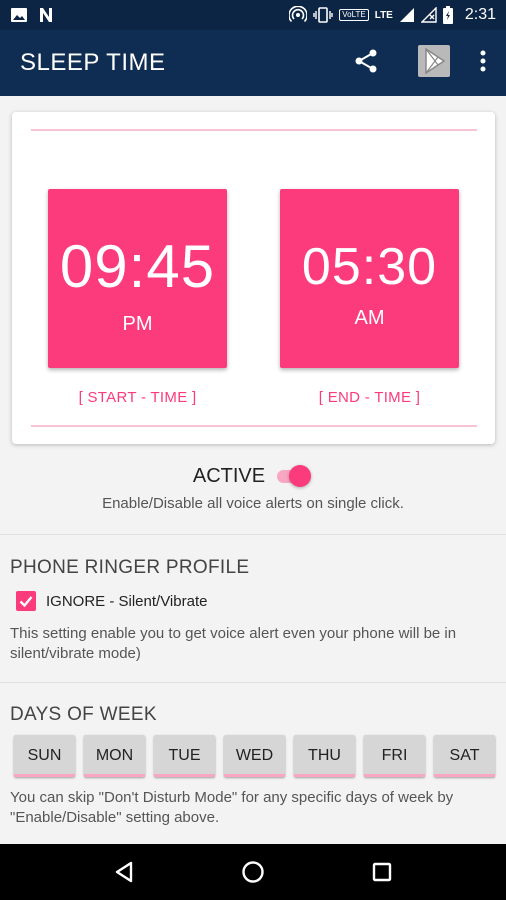  I want to click on active-row: ACTIVE, so click(253, 476).